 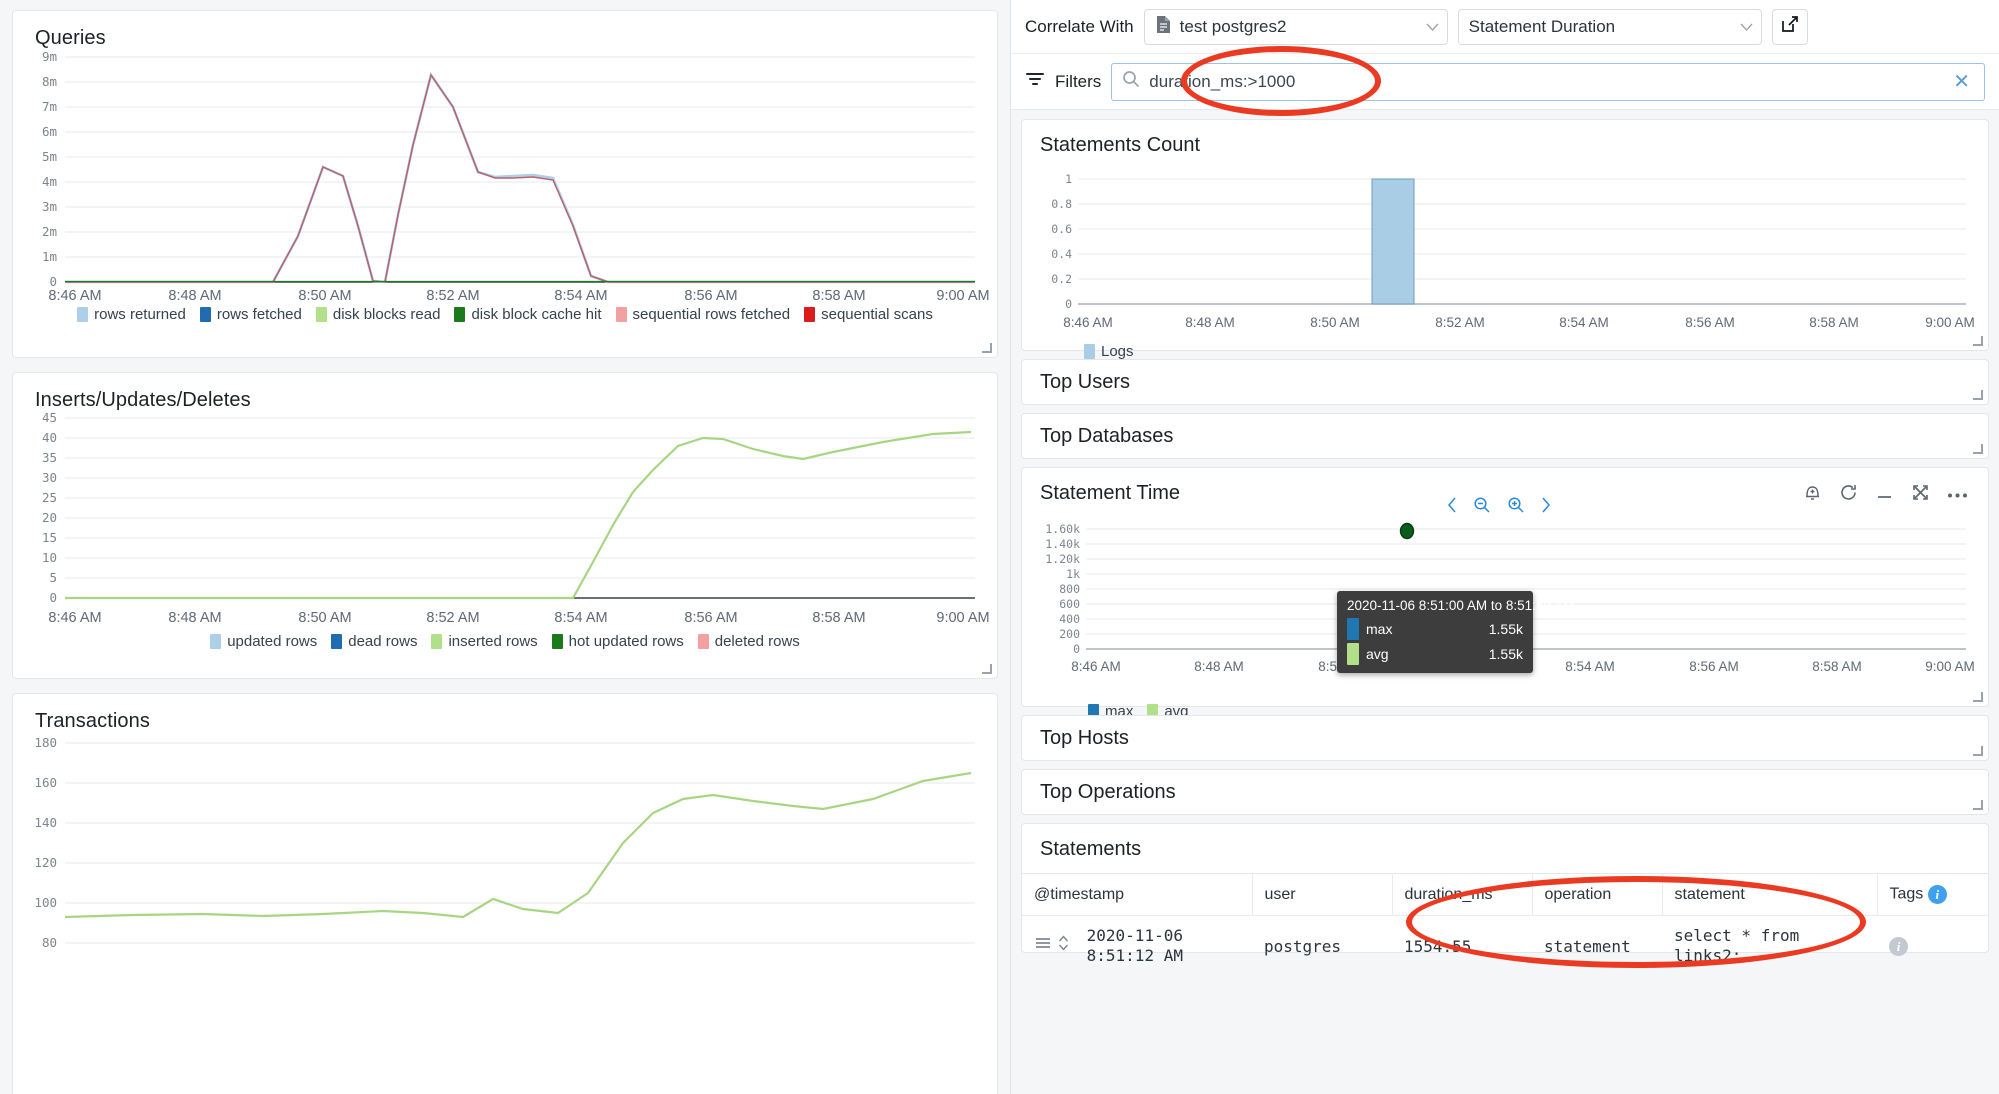 I want to click on svg-text: 1.40k, so click(x=1062, y=544).